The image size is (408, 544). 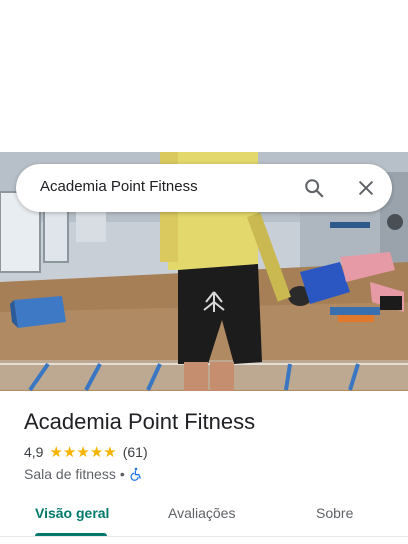 I want to click on star-rating: ★ ★ ★ ★ ★, so click(x=82, y=452).